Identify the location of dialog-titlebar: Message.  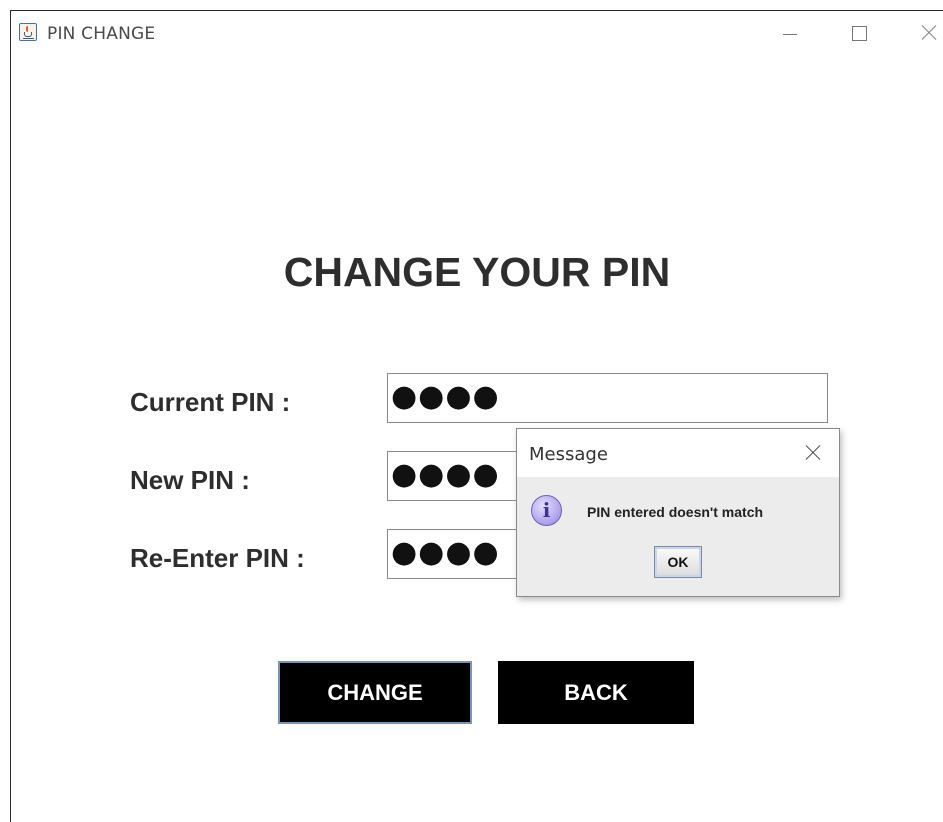
(678, 453).